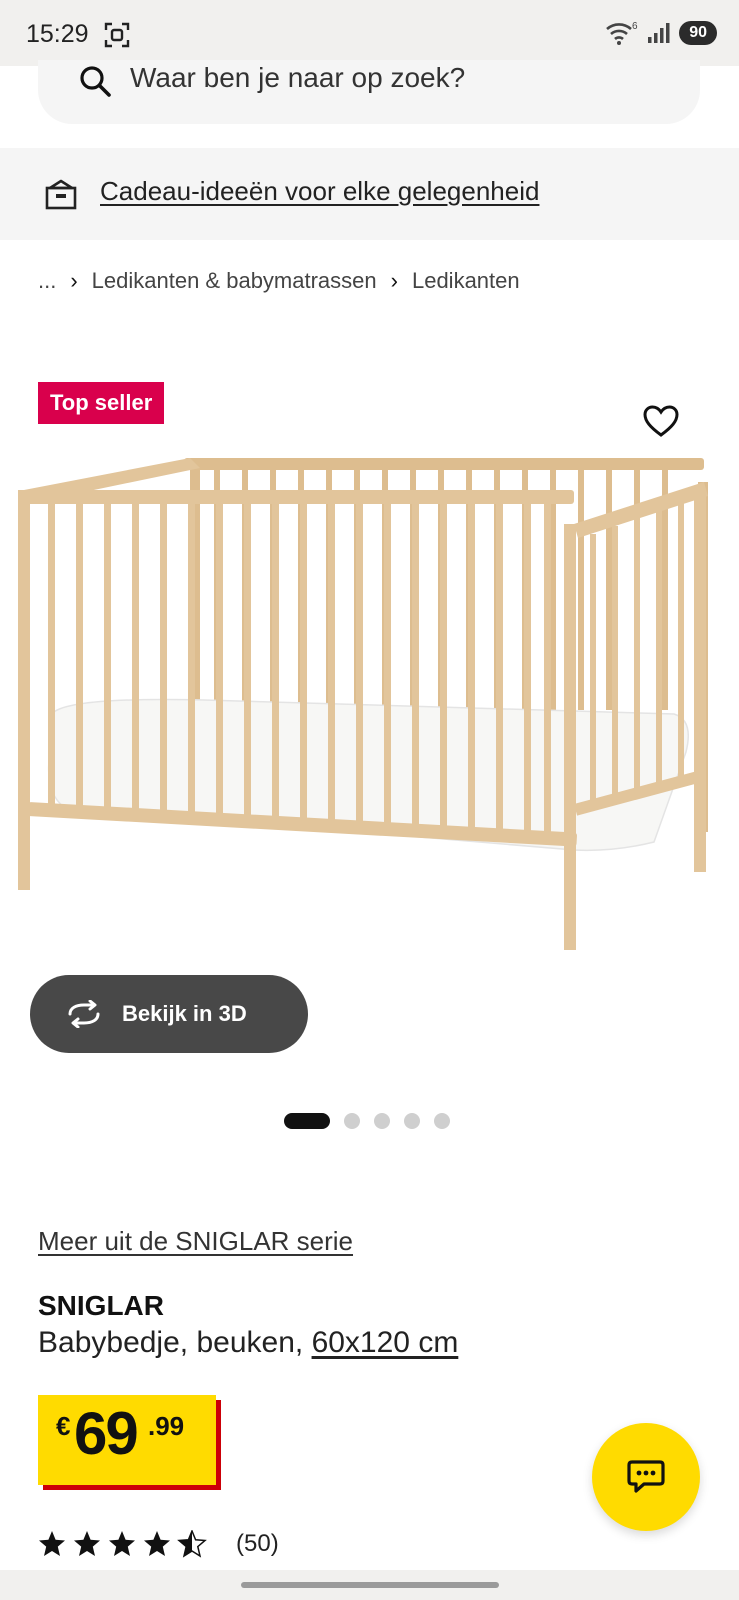 Image resolution: width=739 pixels, height=1600 pixels. I want to click on system-nav-bar, so click(369, 1585).